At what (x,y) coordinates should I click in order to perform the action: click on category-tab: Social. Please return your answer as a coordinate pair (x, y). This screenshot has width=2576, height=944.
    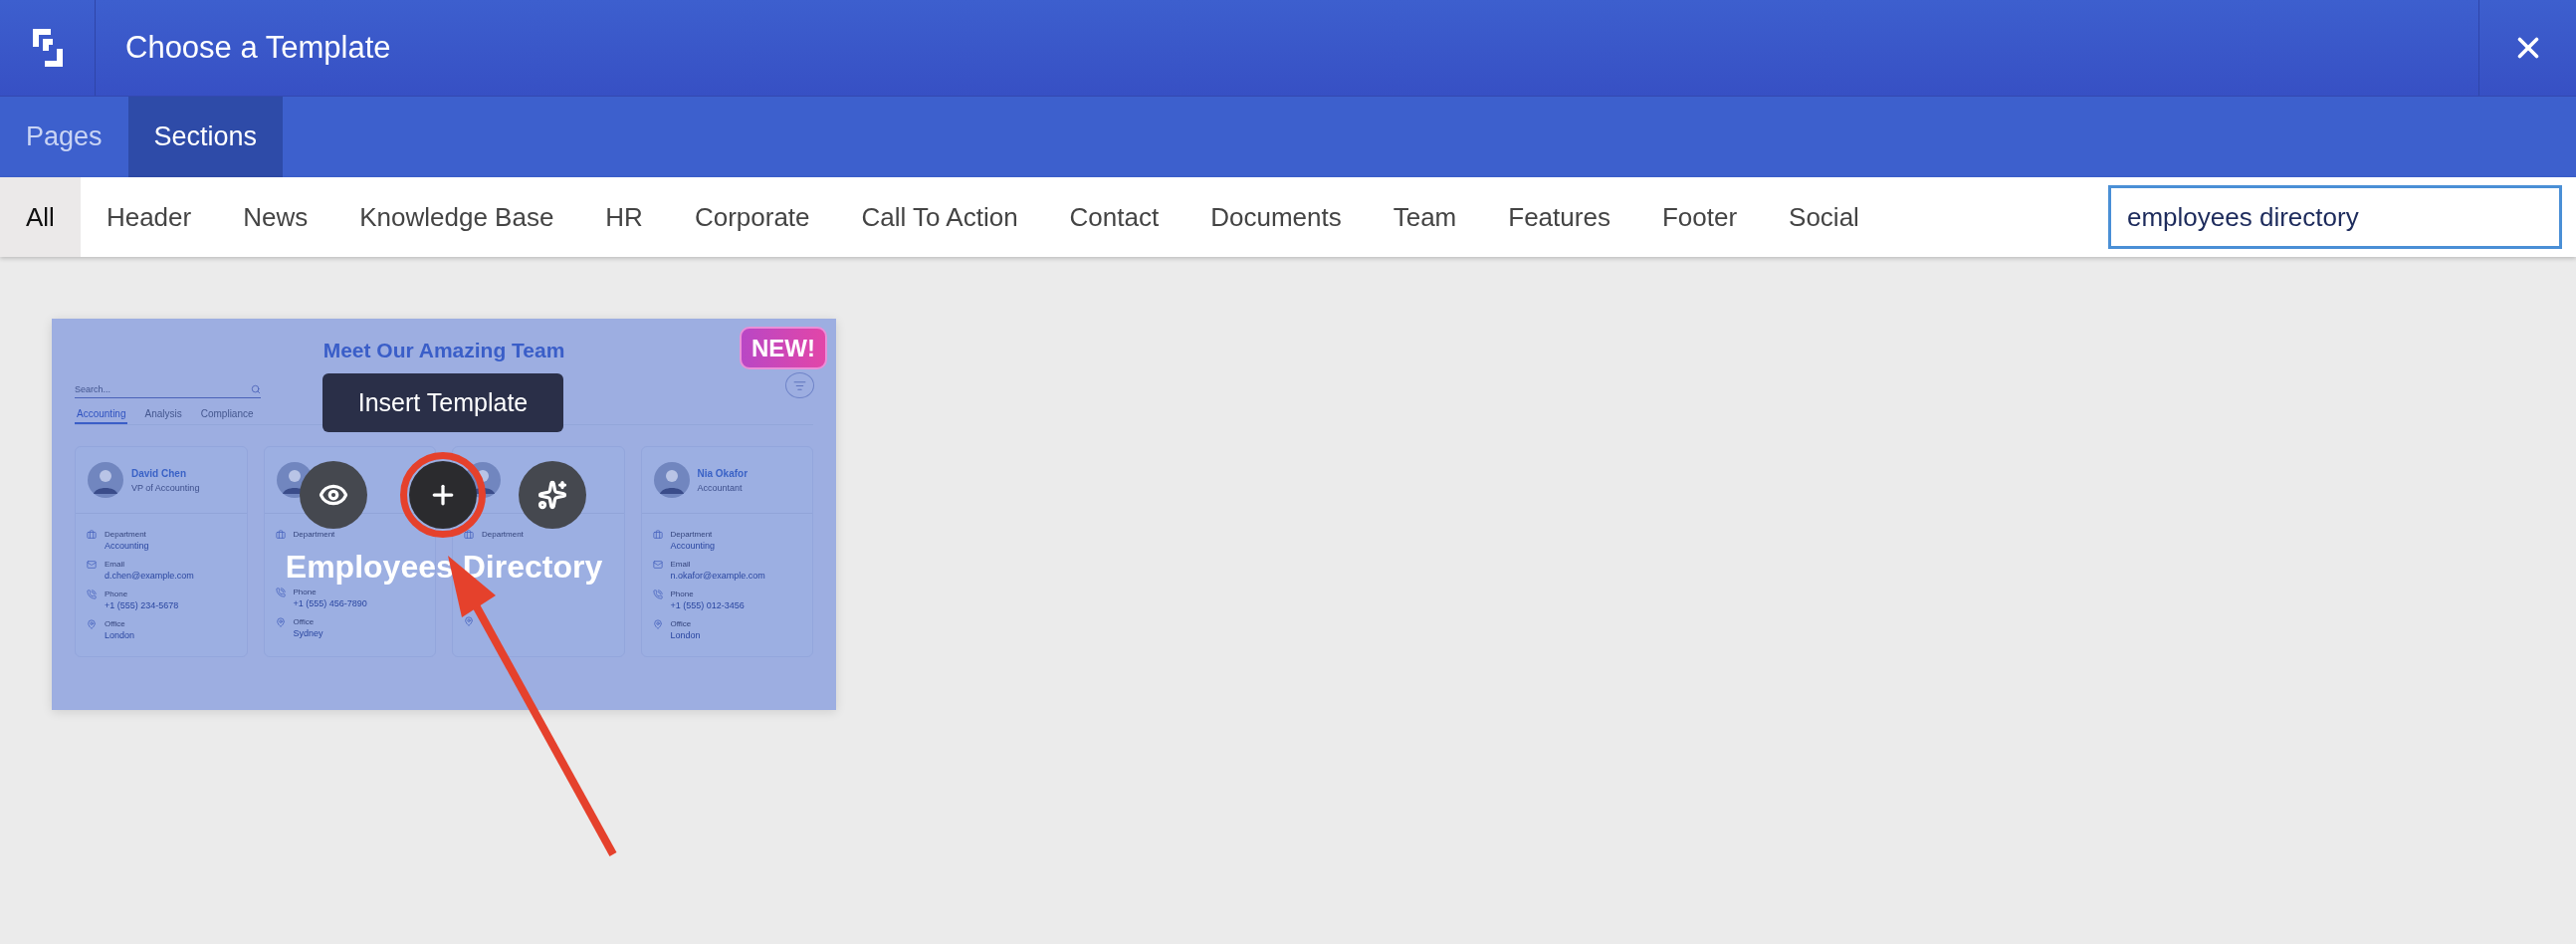
    Looking at the image, I should click on (1824, 217).